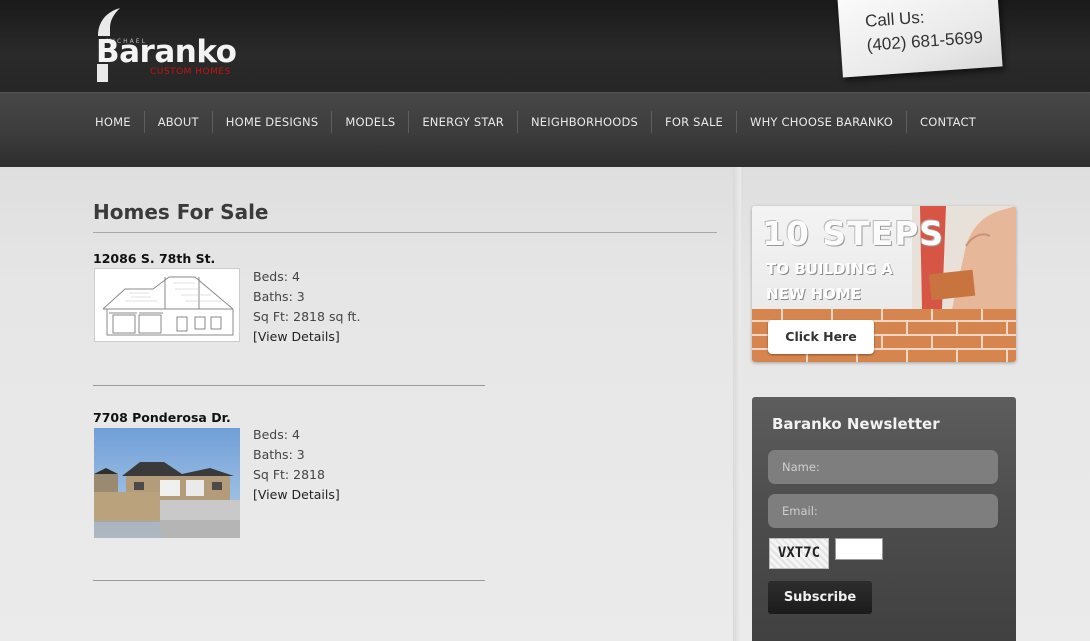 Image resolution: width=1090 pixels, height=641 pixels. What do you see at coordinates (947, 122) in the screenshot?
I see `nav-item-contact: CONTACT` at bounding box center [947, 122].